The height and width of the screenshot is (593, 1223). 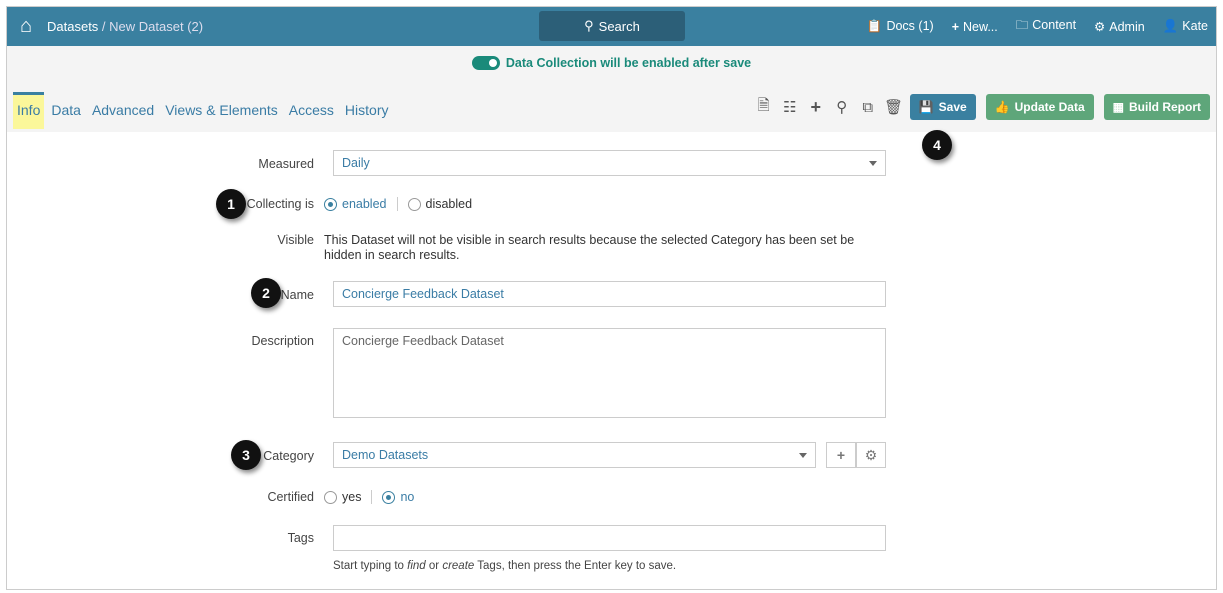 I want to click on certified-yes-radio: yes, so click(x=342, y=497).